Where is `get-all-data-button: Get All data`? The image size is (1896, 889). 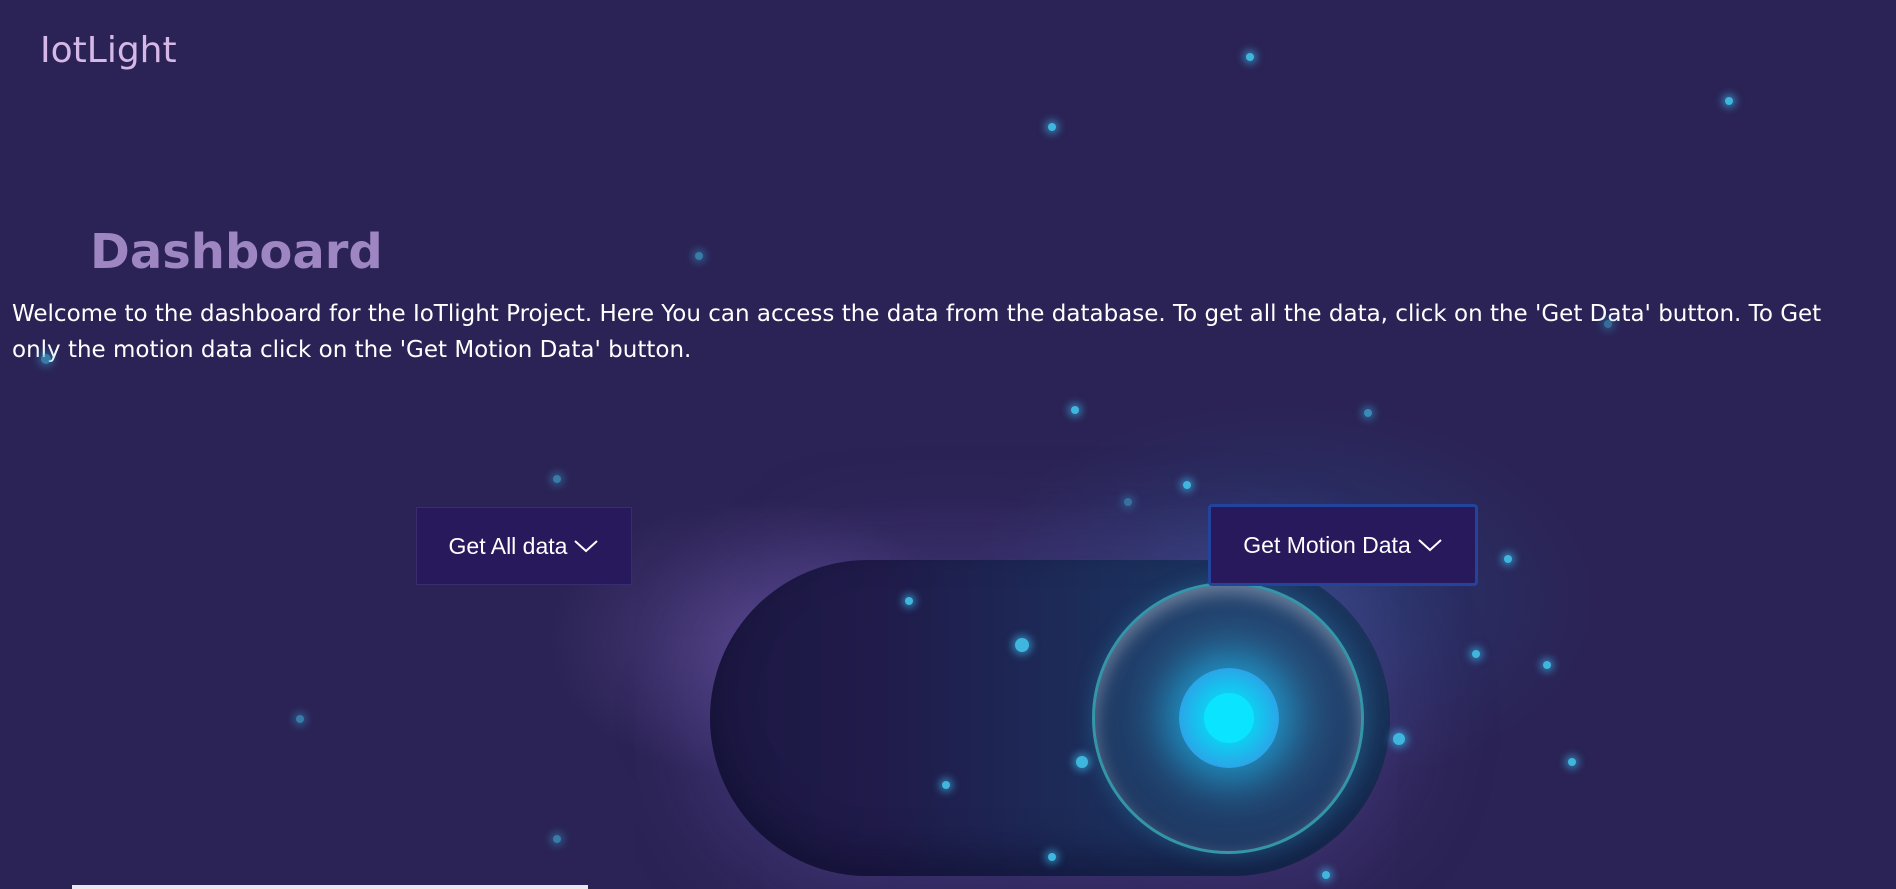 get-all-data-button: Get All data is located at coordinates (524, 546).